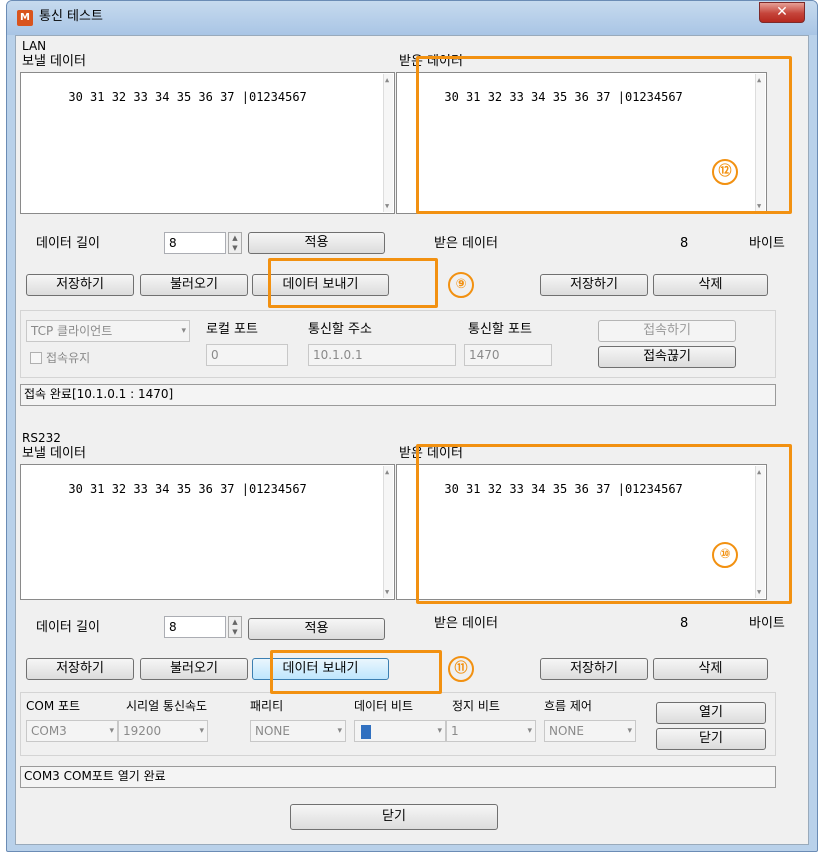 This screenshot has height=862, width=824. I want to click on rs232-data-length-spinner: ▲ ▼, so click(235, 627).